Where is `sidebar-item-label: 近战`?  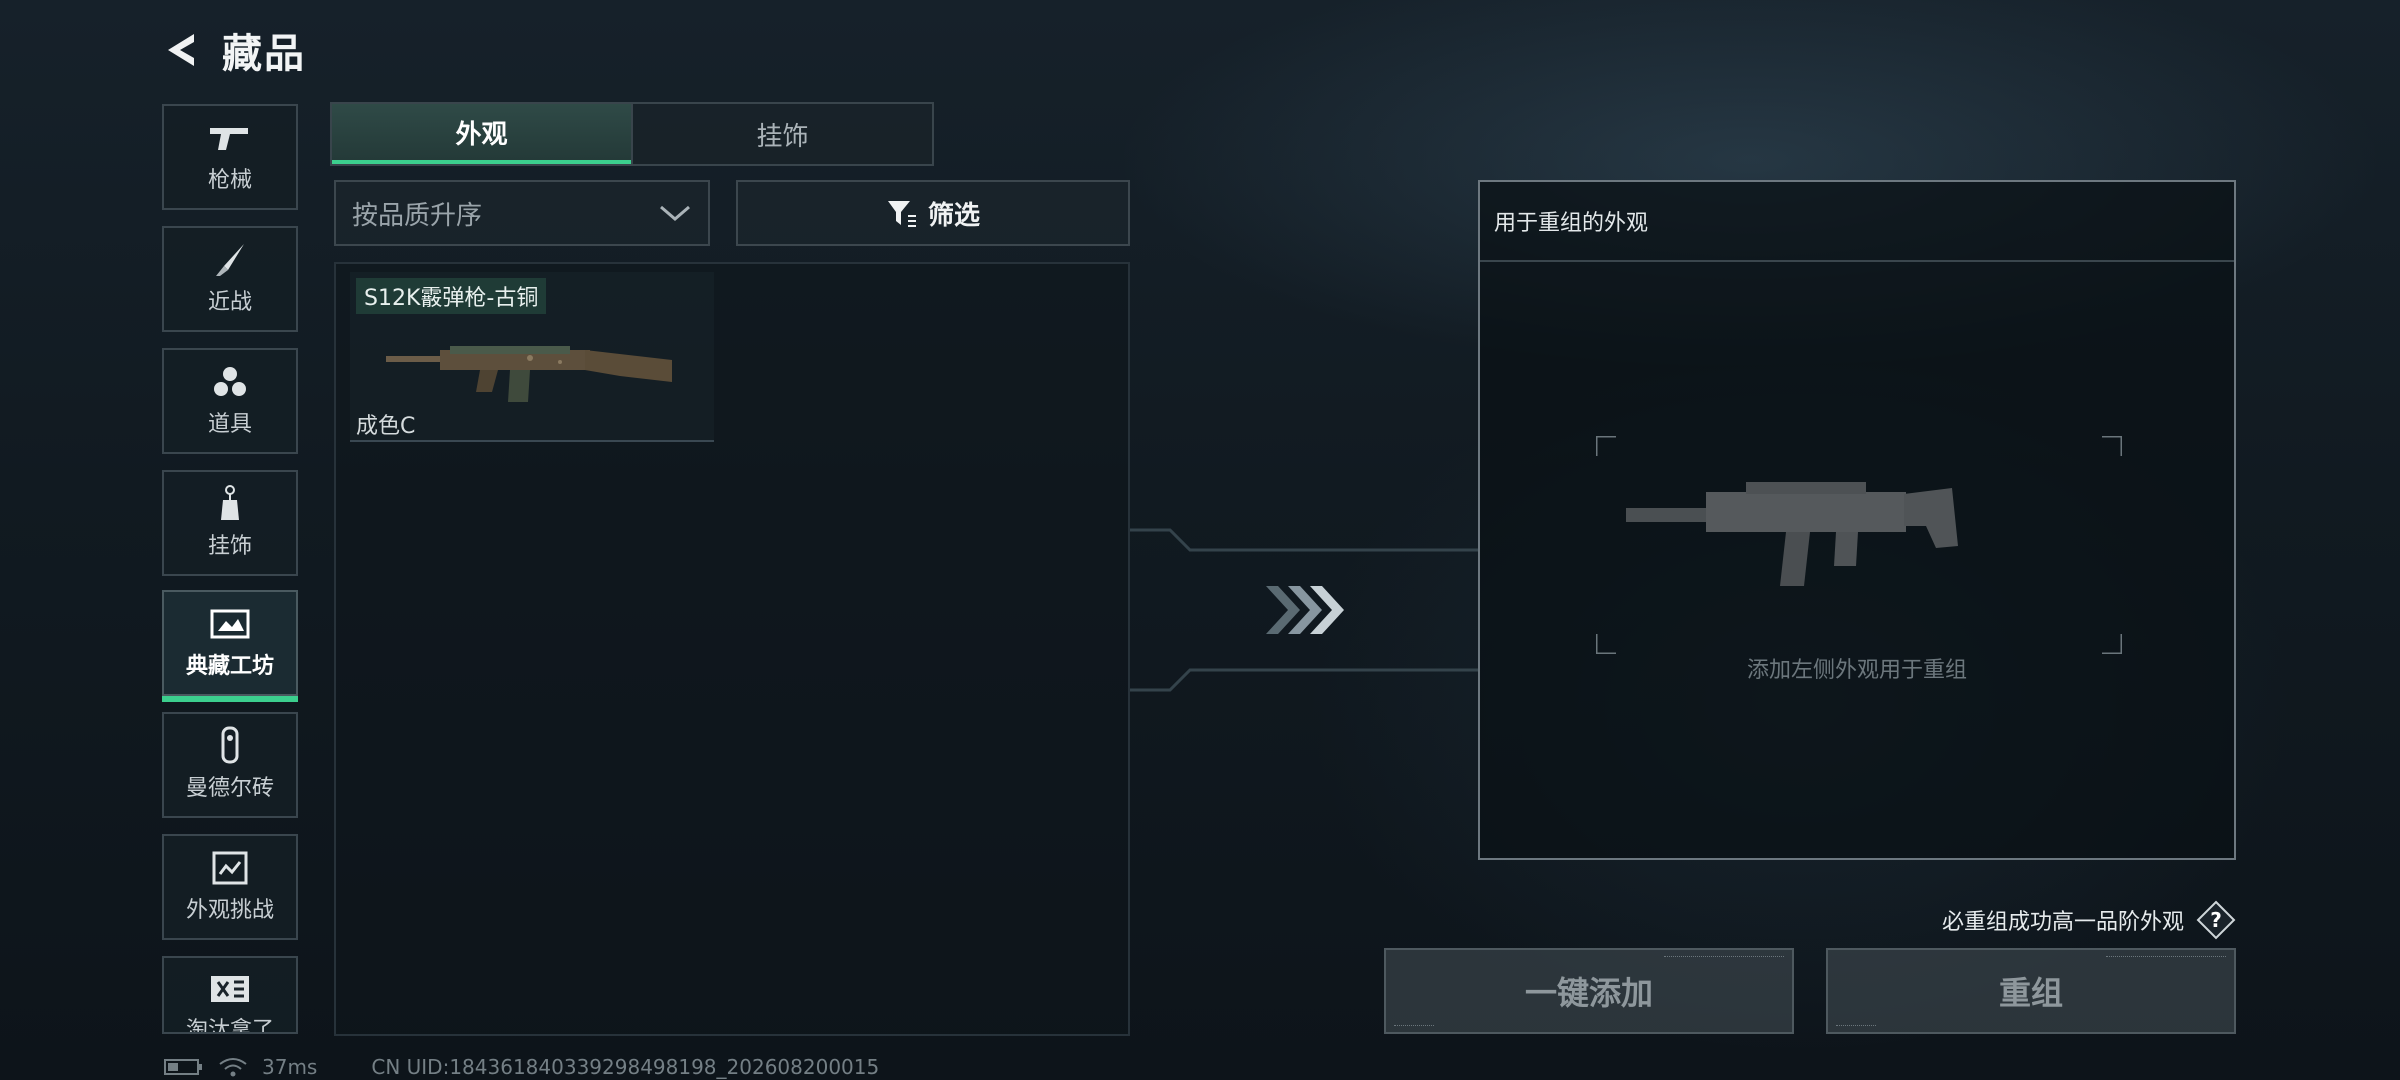
sidebar-item-label: 近战 is located at coordinates (229, 302).